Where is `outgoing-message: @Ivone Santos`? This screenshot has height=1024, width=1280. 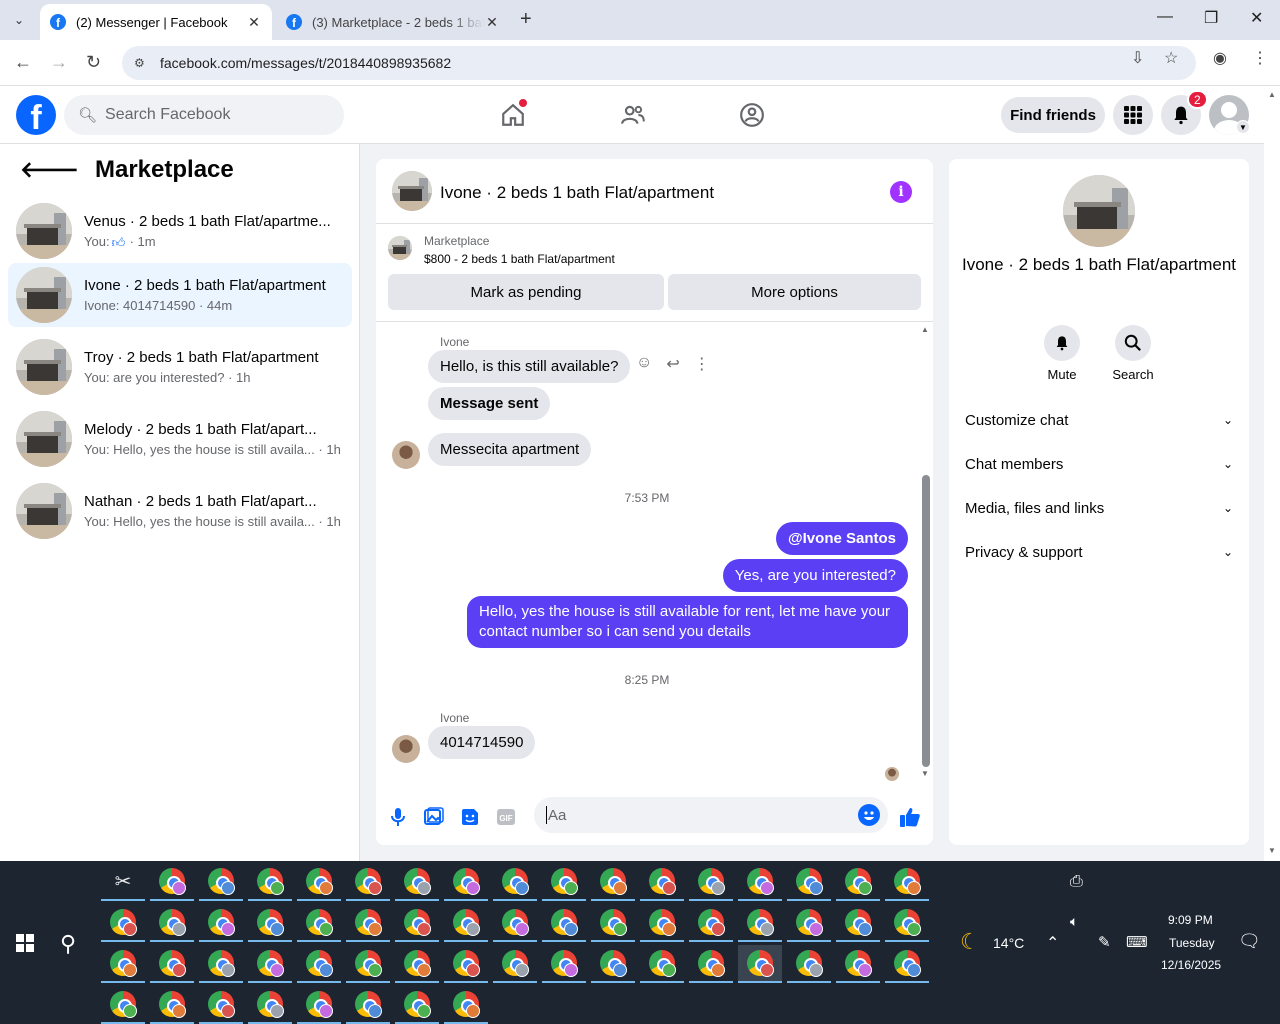
outgoing-message: @Ivone Santos is located at coordinates (842, 538).